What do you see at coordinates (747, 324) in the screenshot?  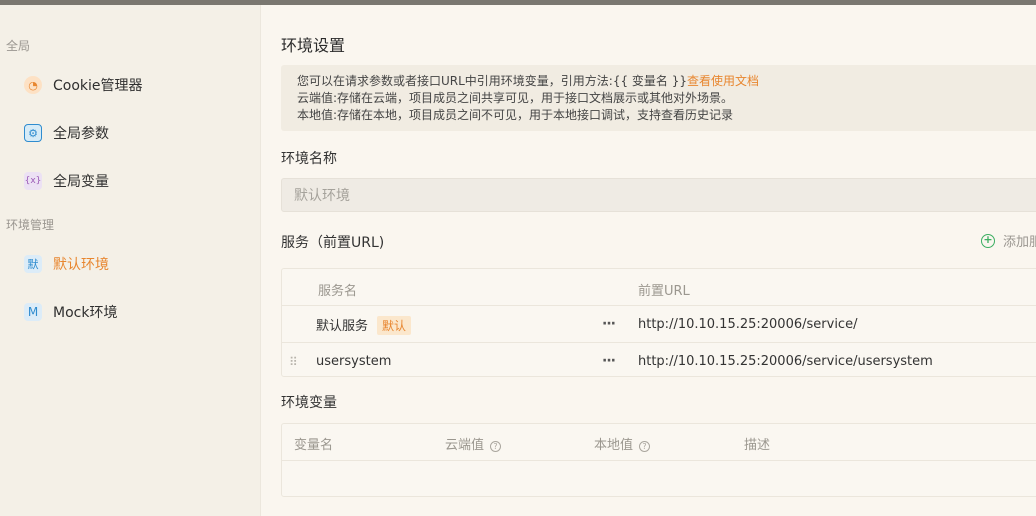 I see `service-url-cell: http://10.10.15.25:20006/service/` at bounding box center [747, 324].